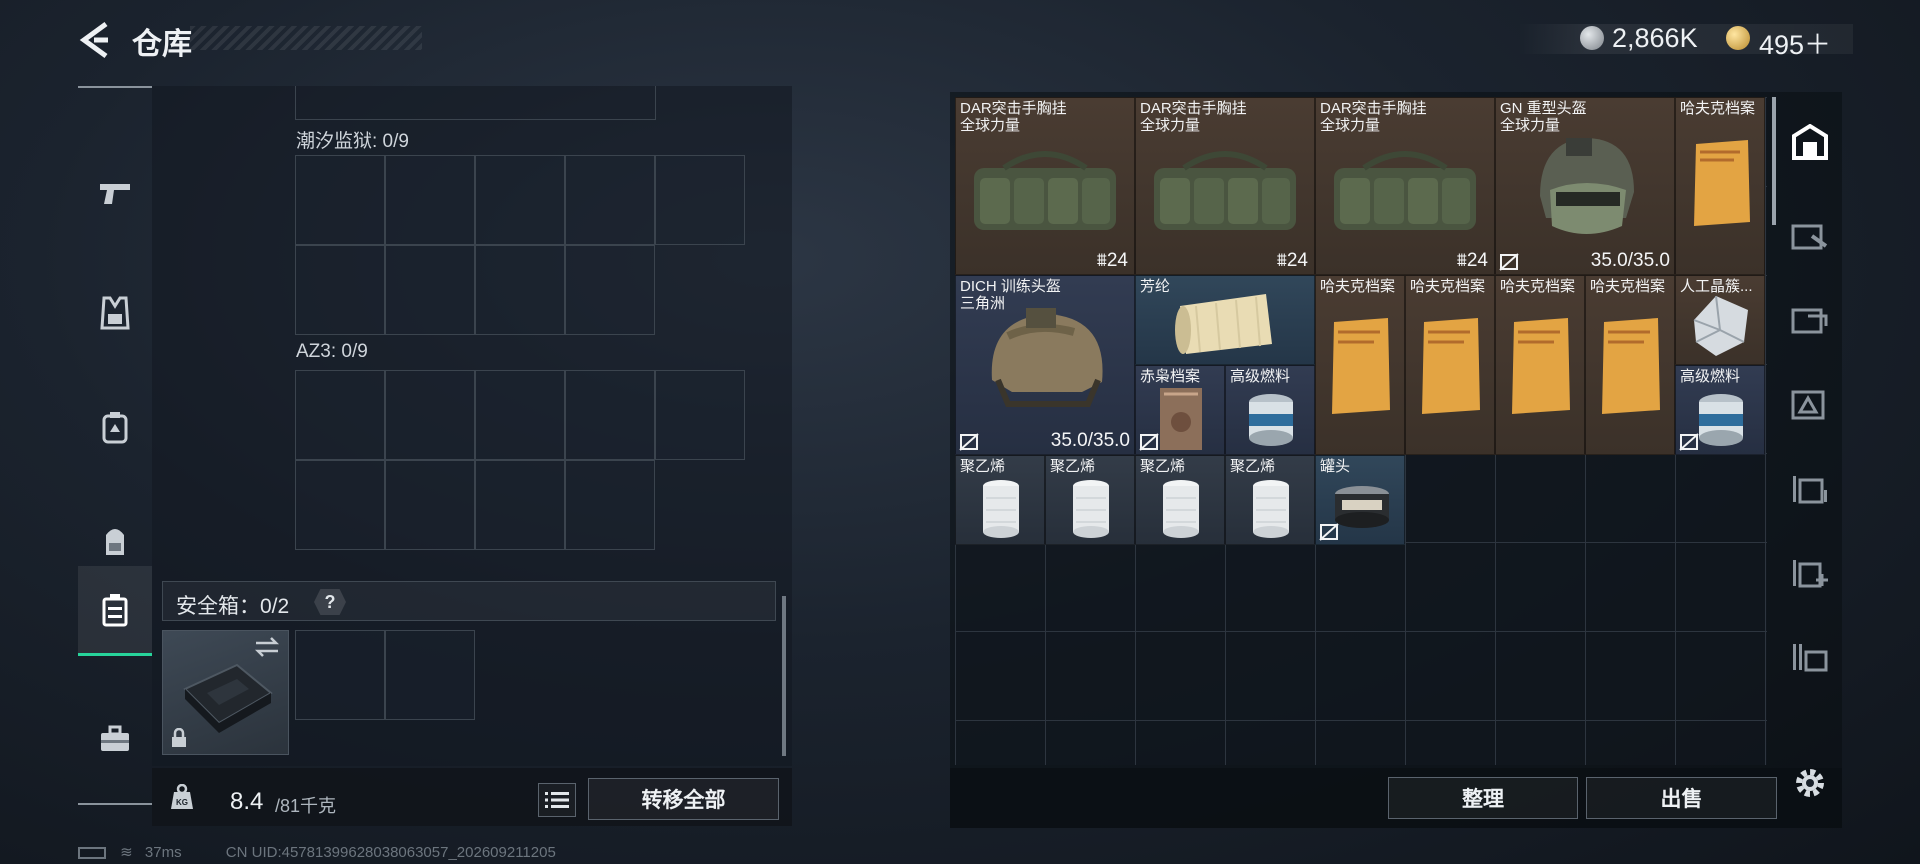  Describe the element at coordinates (1362, 507) in the screenshot. I see `can-image` at that location.